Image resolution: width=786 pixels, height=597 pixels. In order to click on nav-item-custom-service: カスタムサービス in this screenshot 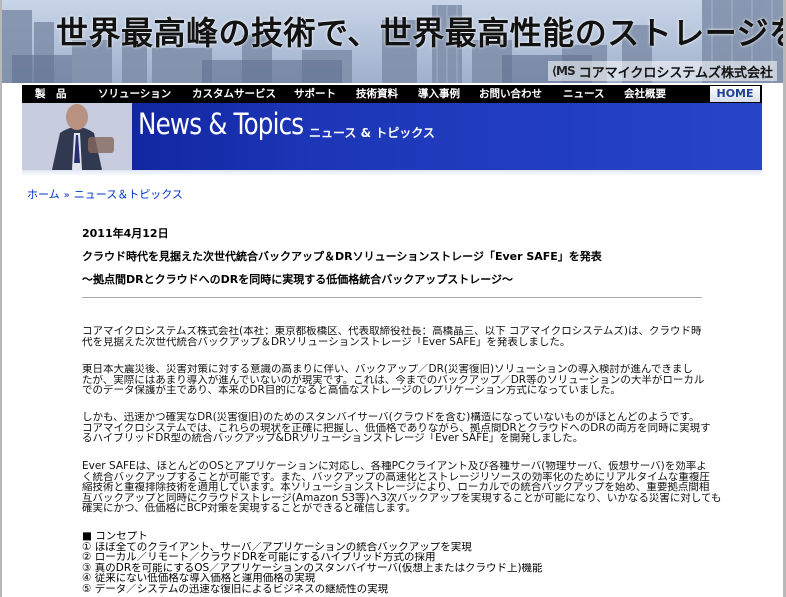, I will do `click(234, 94)`.